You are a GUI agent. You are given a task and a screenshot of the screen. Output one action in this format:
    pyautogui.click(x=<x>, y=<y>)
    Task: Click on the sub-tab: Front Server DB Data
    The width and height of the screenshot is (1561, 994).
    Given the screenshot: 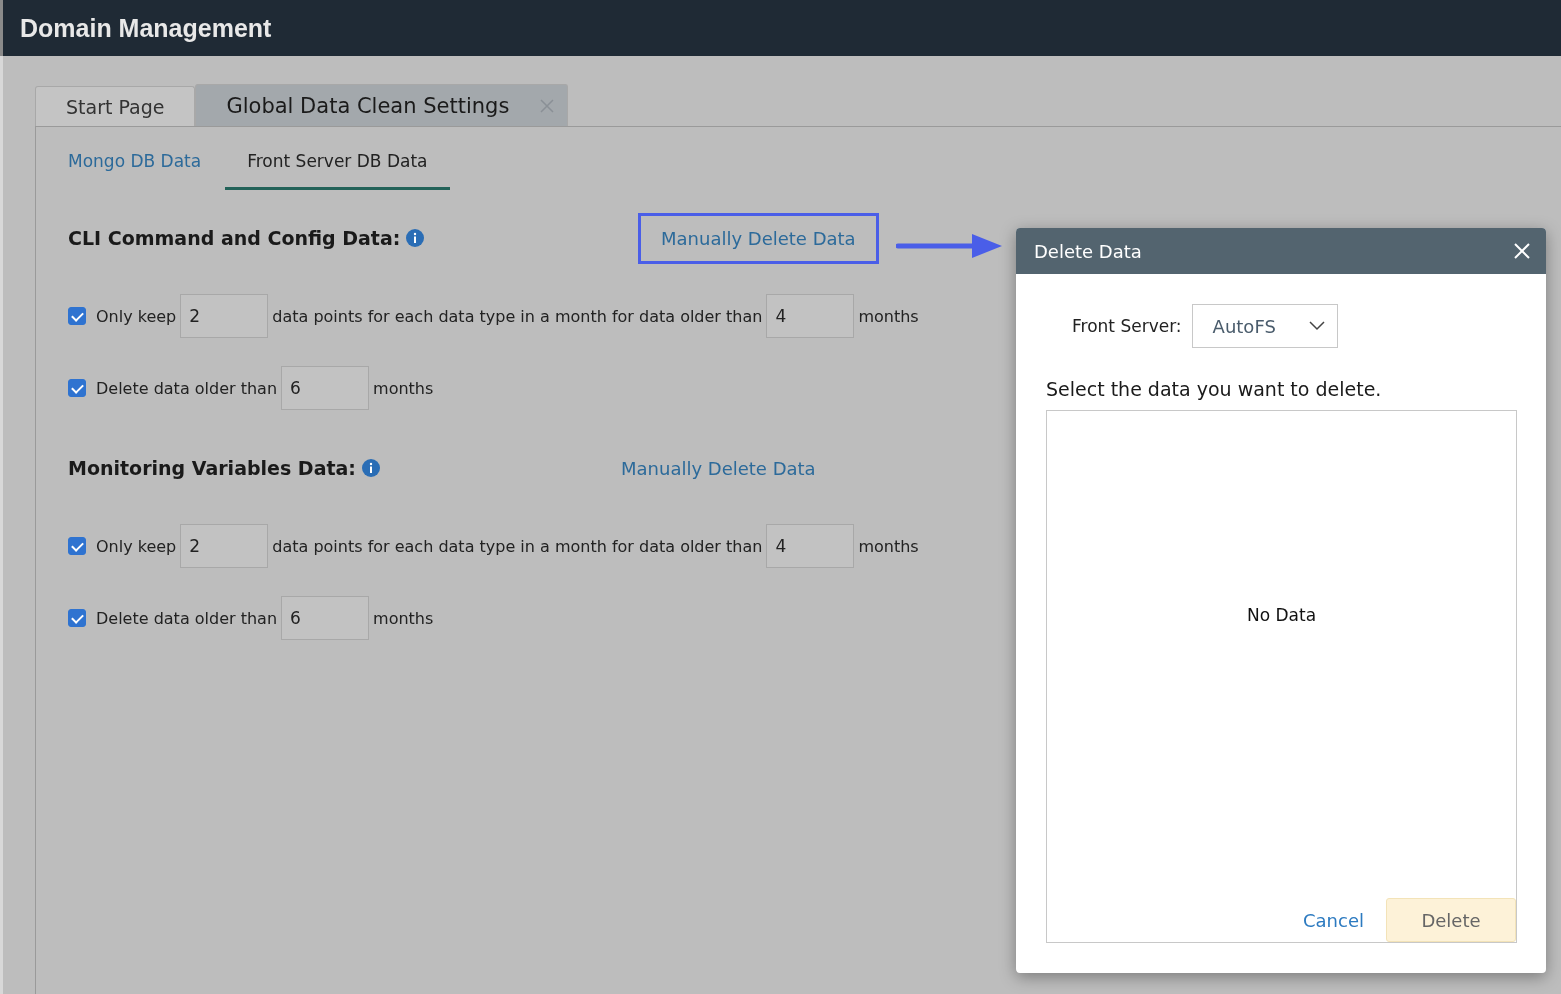 What is the action you would take?
    pyautogui.click(x=337, y=165)
    